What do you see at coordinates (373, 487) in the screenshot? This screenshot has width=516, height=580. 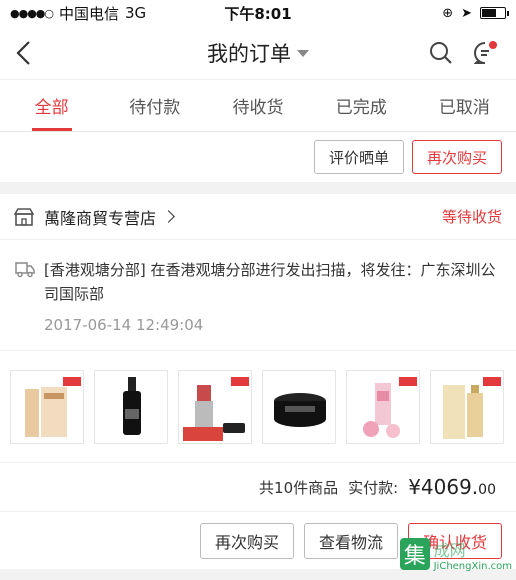 I see `paid-label: 实付款:` at bounding box center [373, 487].